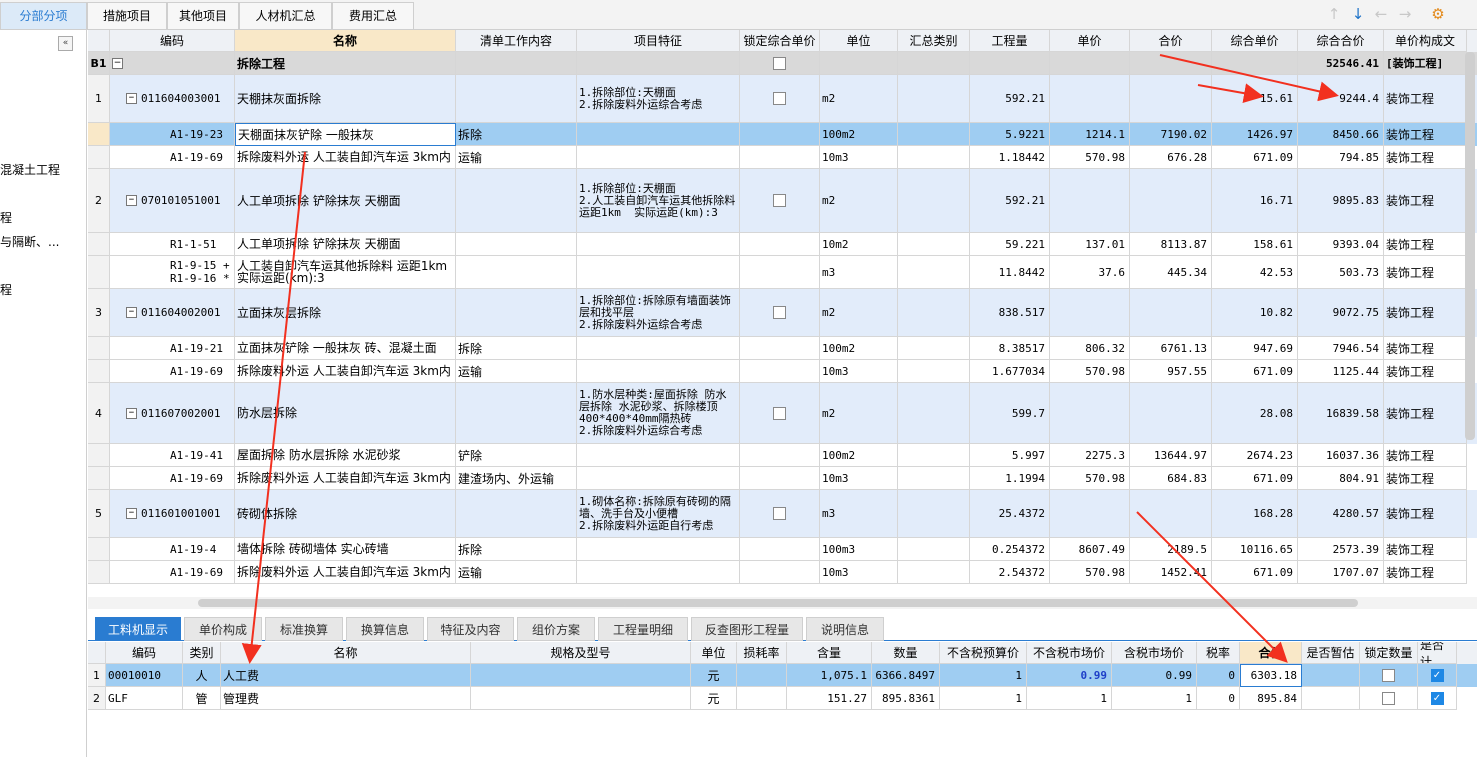 This screenshot has width=1477, height=757. What do you see at coordinates (1341, 41) in the screenshot?
I see `header-comp-total: 综合合价` at bounding box center [1341, 41].